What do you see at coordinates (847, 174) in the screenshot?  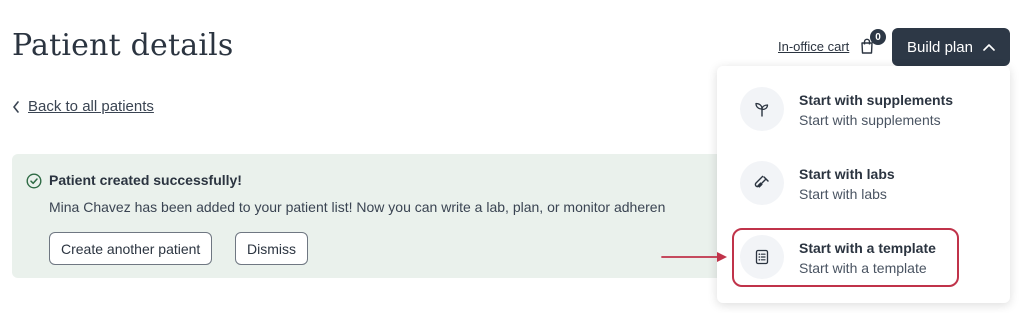 I see `menu-item-title: Start with labs` at bounding box center [847, 174].